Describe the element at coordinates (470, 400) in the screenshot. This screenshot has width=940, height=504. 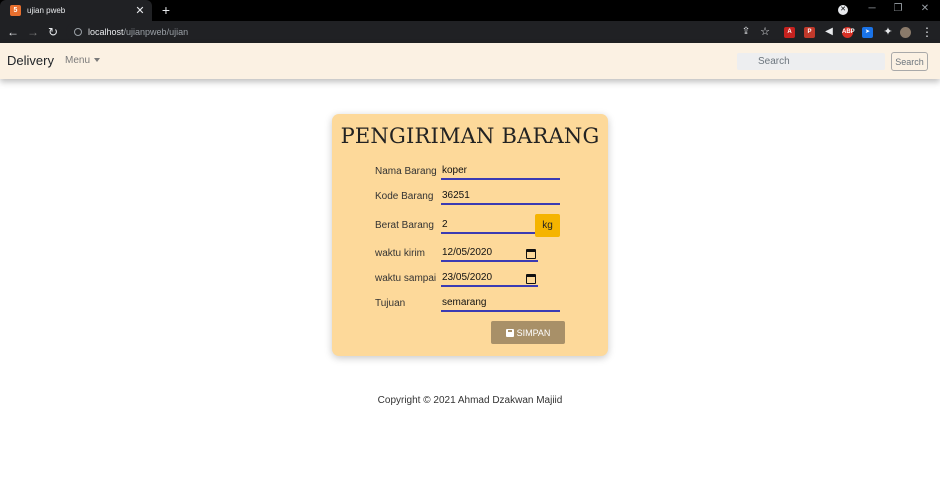
I see `footer-copyright: Copyright © 2021 Ahmad Dzakwan Majiid` at that location.